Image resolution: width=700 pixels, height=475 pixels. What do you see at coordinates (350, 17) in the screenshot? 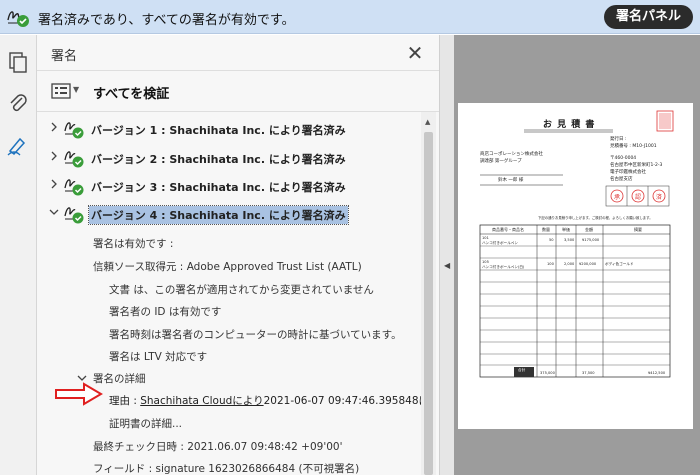
I see `signature-status-bar: 署名済みであり、すべての署名が有効です。 署名パネル` at bounding box center [350, 17].